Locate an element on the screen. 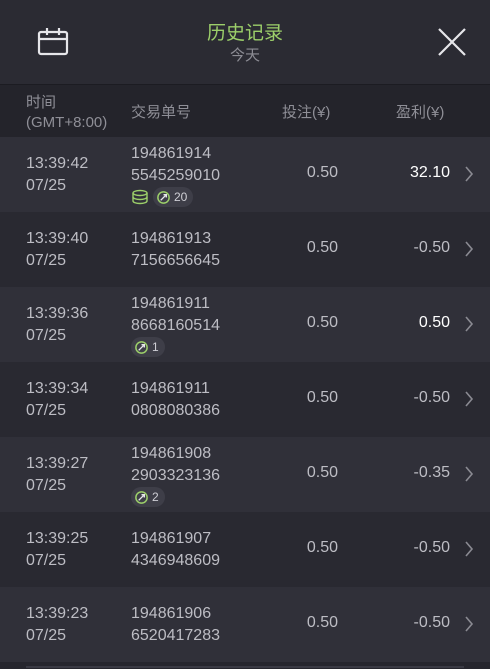 The height and width of the screenshot is (669, 490). row-txn-id: 194861911 0808080386 is located at coordinates (175, 400).